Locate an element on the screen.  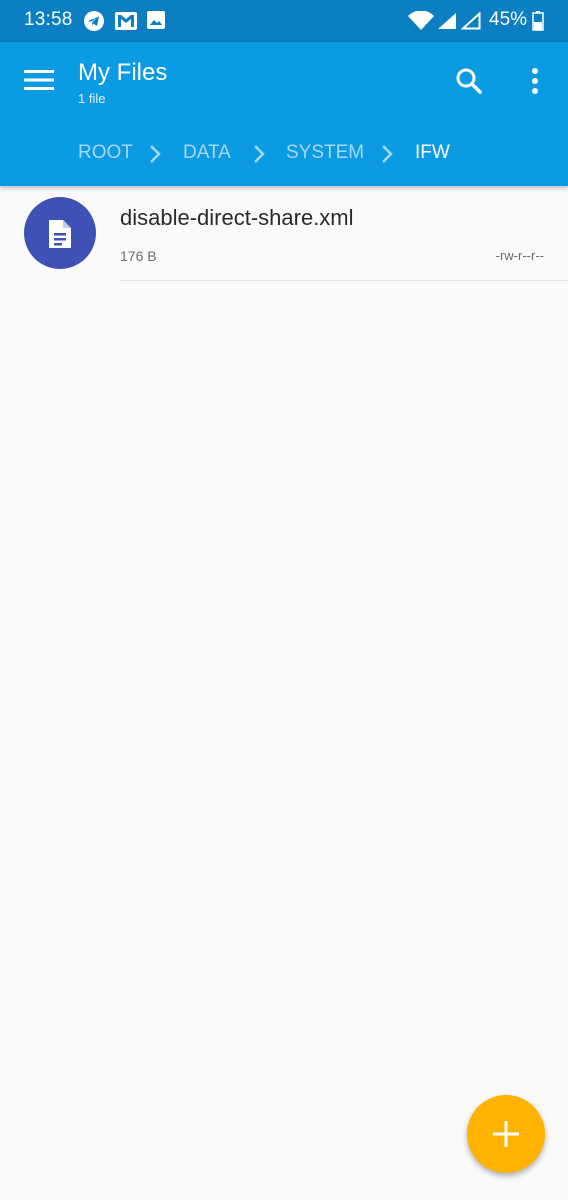
file-type-avatar is located at coordinates (60, 233).